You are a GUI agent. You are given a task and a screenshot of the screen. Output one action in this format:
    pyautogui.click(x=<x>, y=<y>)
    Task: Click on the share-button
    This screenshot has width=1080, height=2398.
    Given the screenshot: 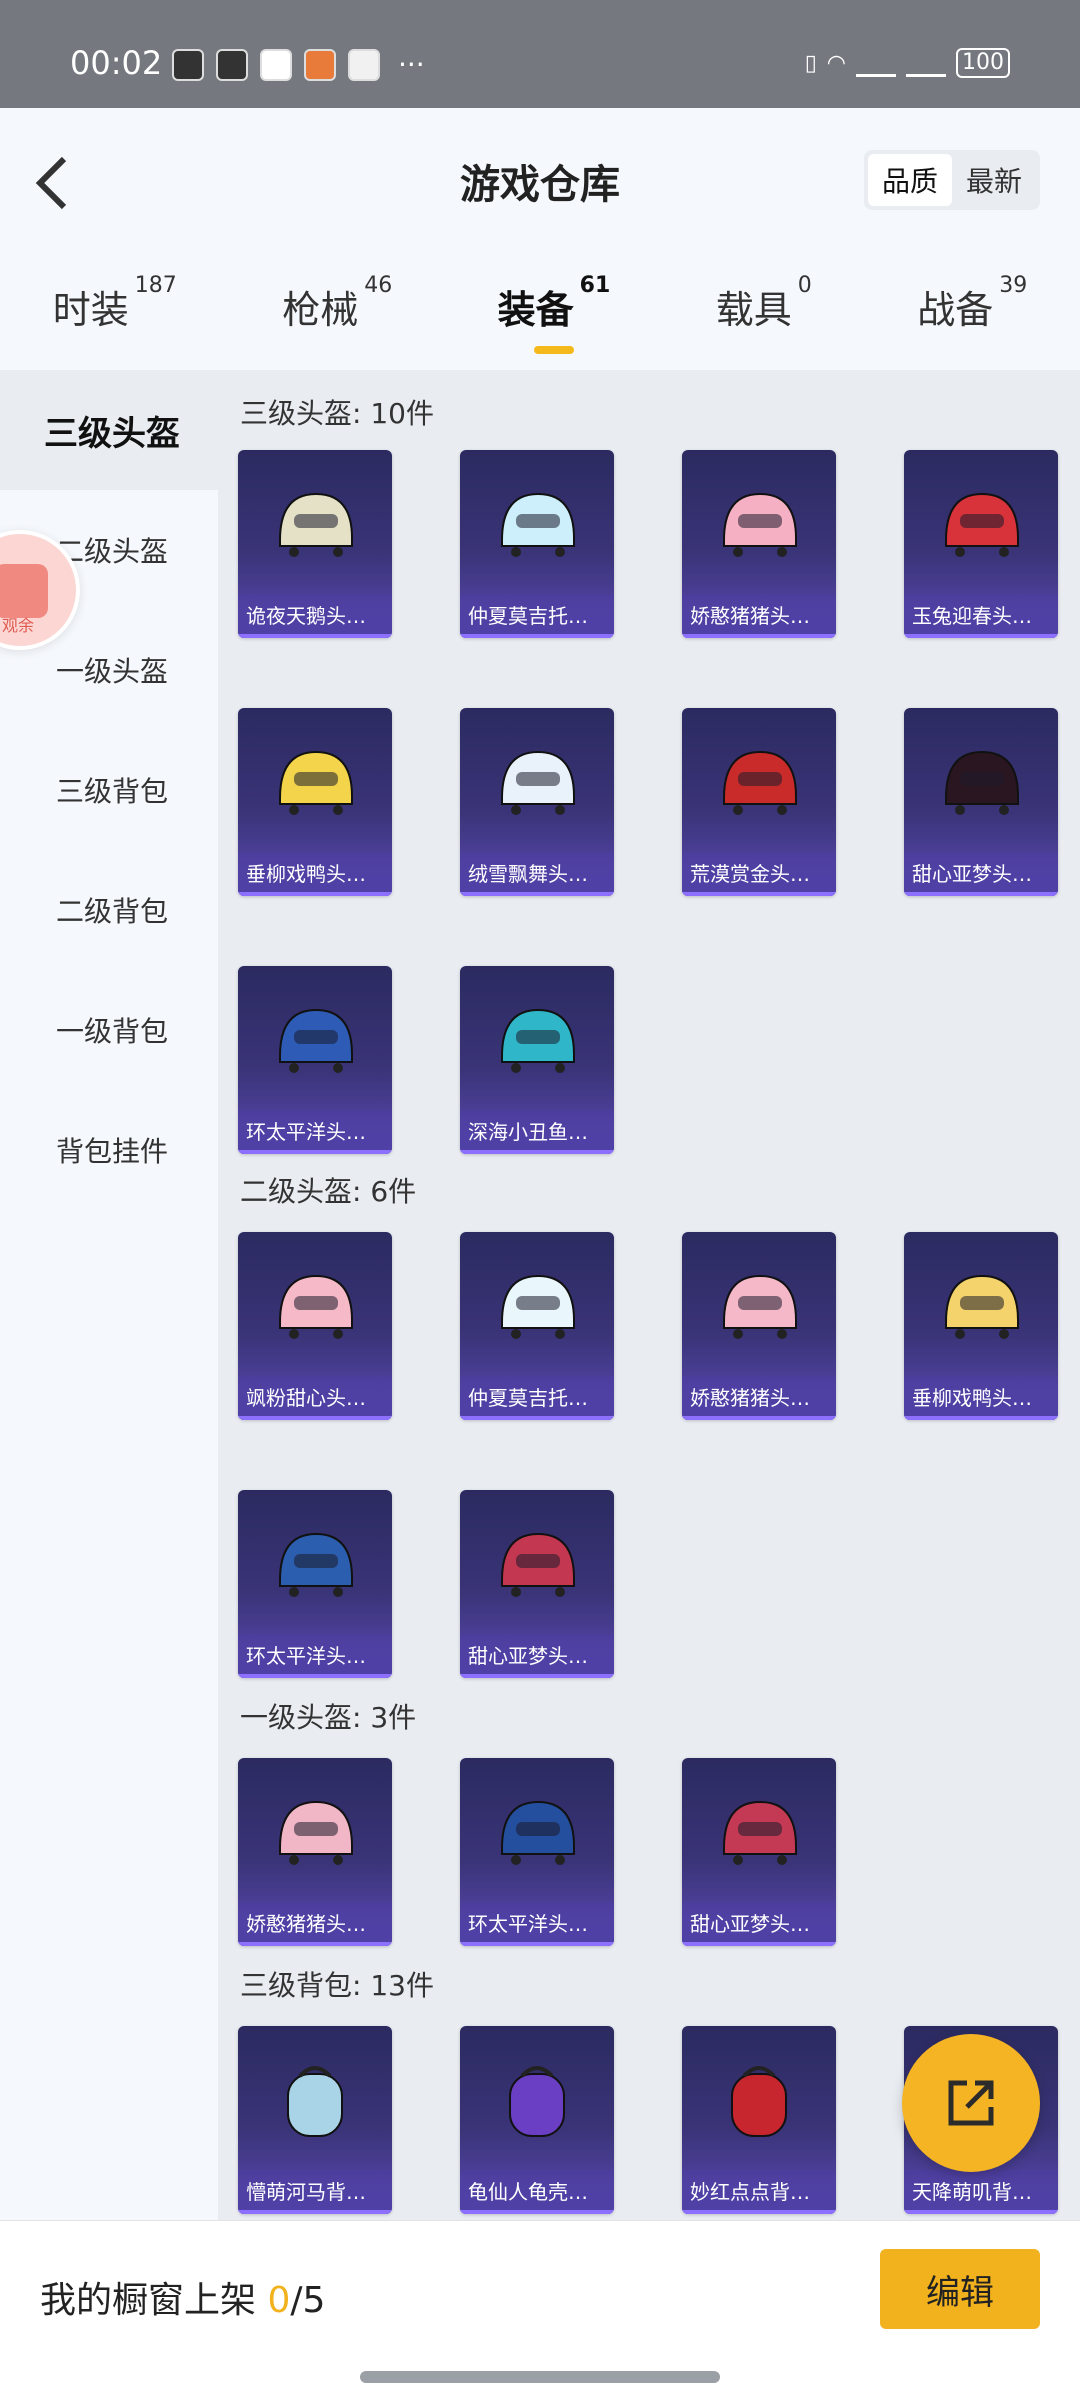 What is the action you would take?
    pyautogui.click(x=971, y=2103)
    